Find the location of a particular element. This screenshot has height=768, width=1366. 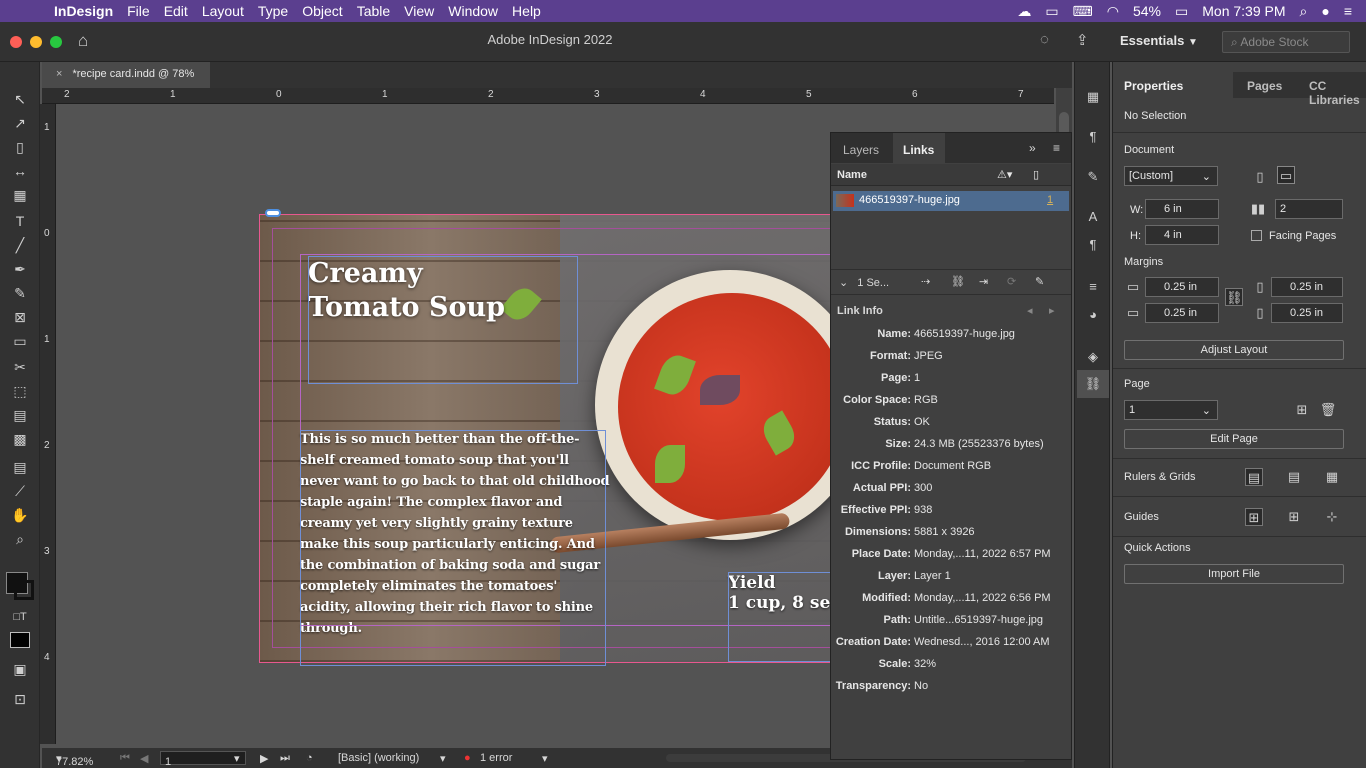

pen-tool-icon: ✒ is located at coordinates (20, 269).